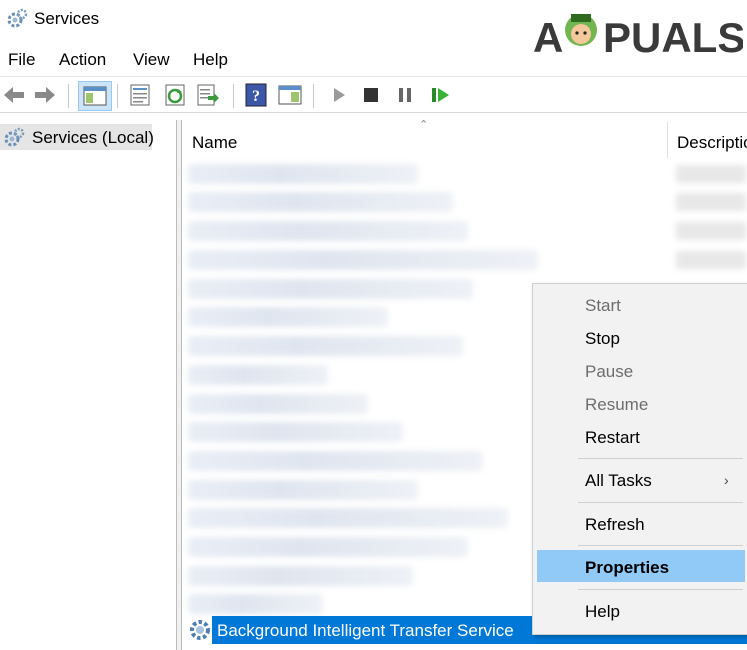 This screenshot has width=747, height=650. What do you see at coordinates (609, 372) in the screenshot?
I see `menu-item-pause: Pause` at bounding box center [609, 372].